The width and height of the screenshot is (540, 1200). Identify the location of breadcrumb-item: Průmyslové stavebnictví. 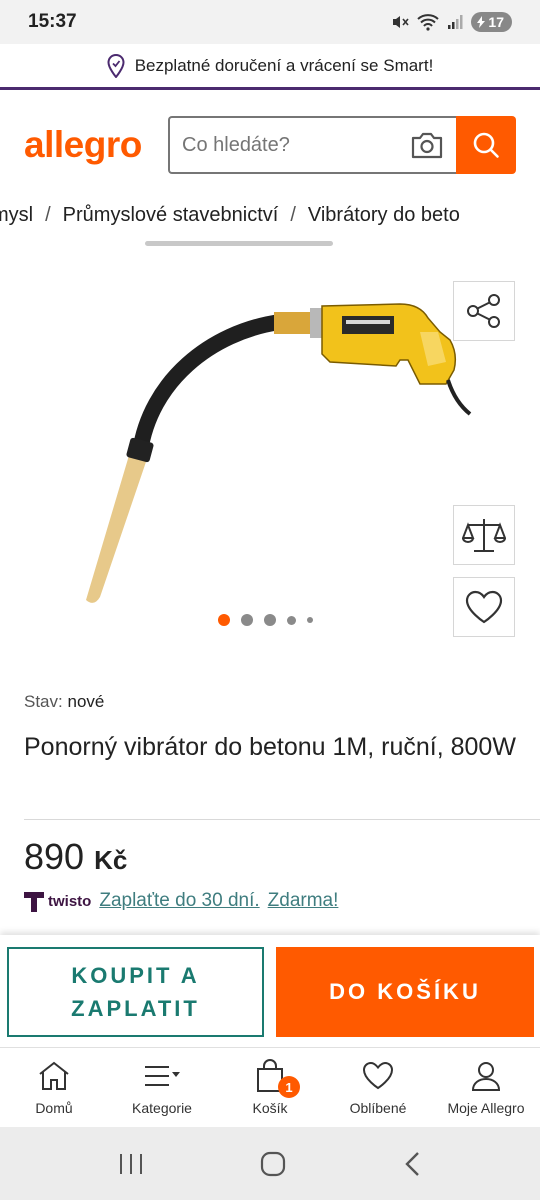
(171, 215).